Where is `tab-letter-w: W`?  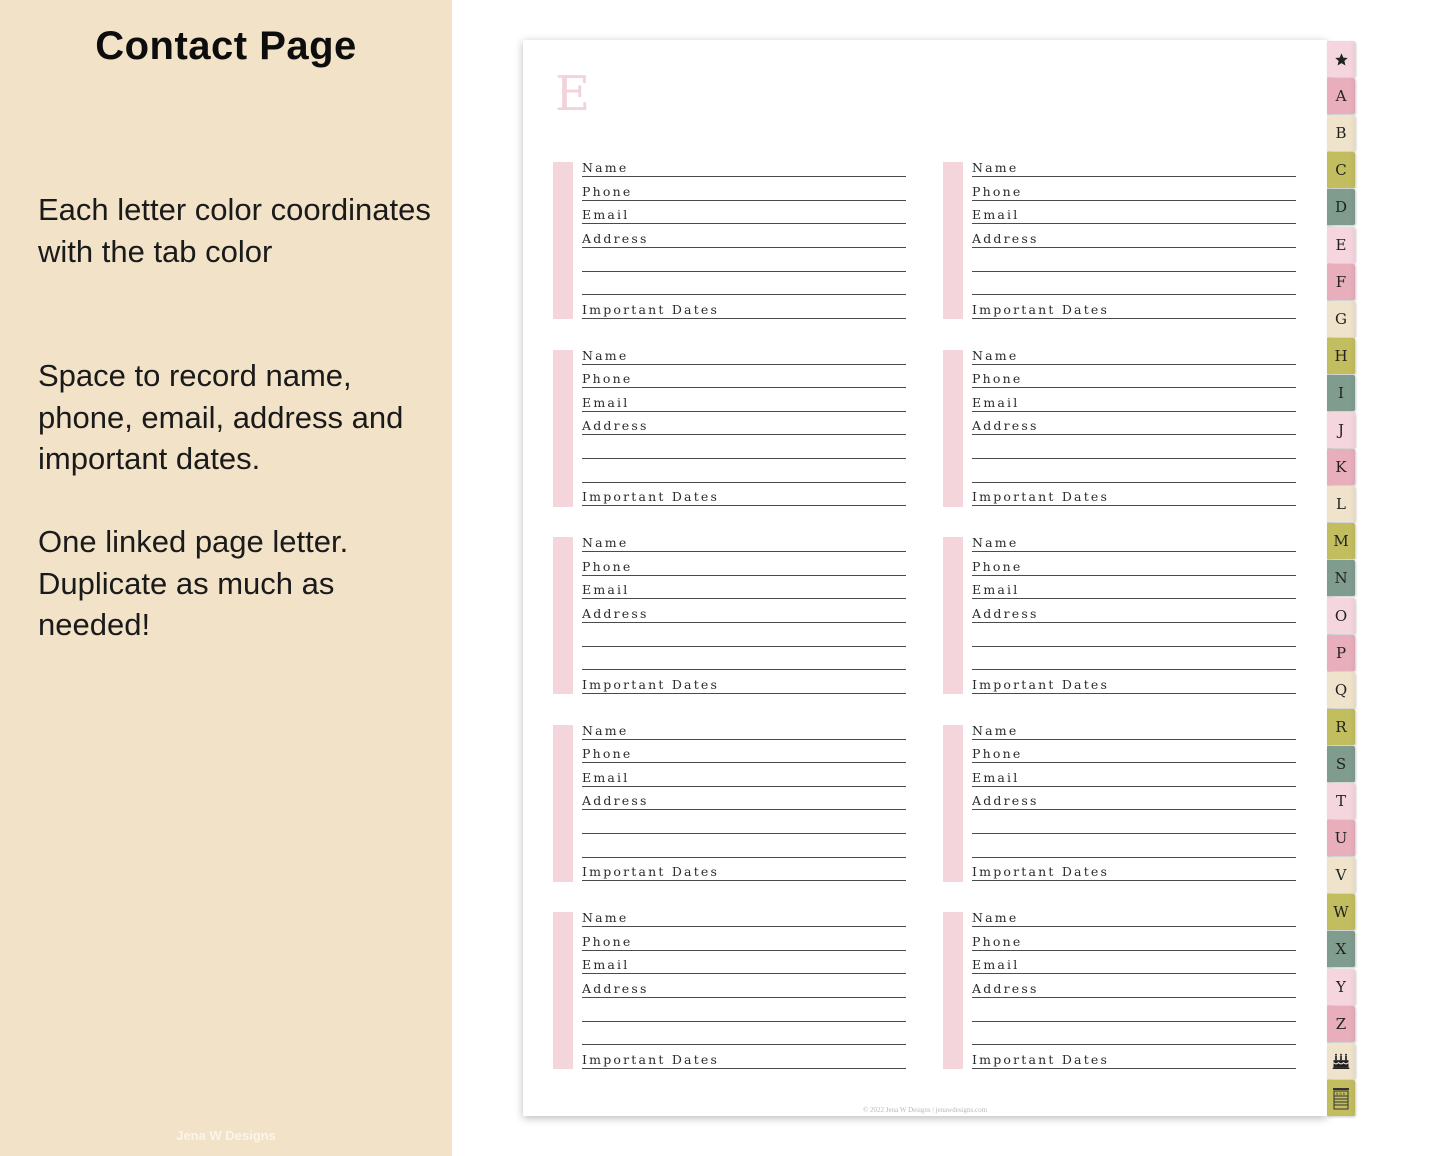
tab-letter-w: W is located at coordinates (1341, 912).